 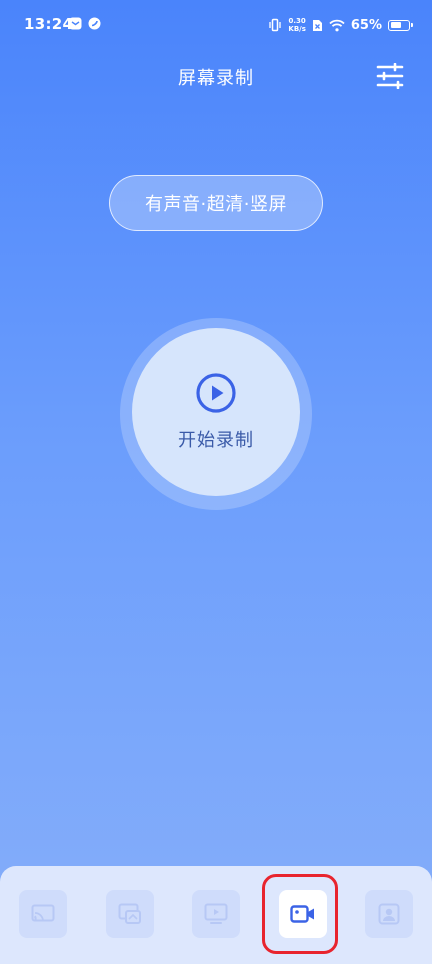 I want to click on status-notification-icons, so click(x=85, y=23).